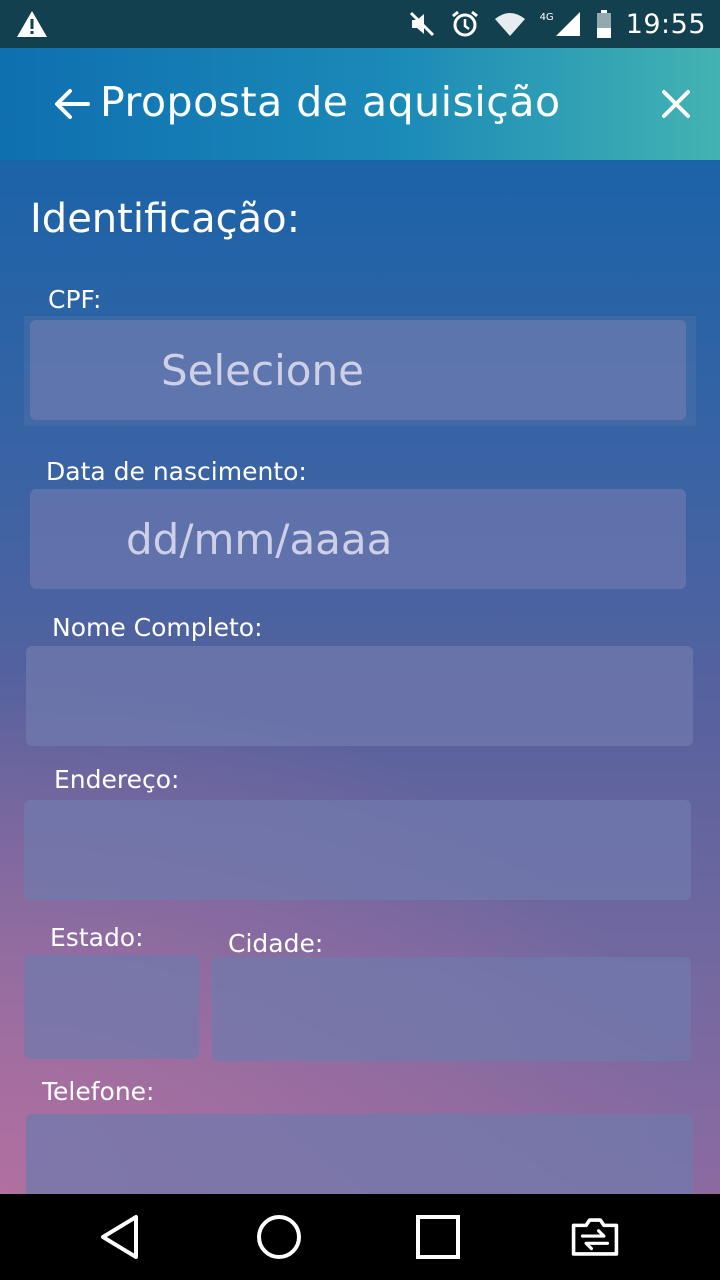 This screenshot has height=1280, width=720. What do you see at coordinates (72, 104) in the screenshot?
I see `arrow-left-icon` at bounding box center [72, 104].